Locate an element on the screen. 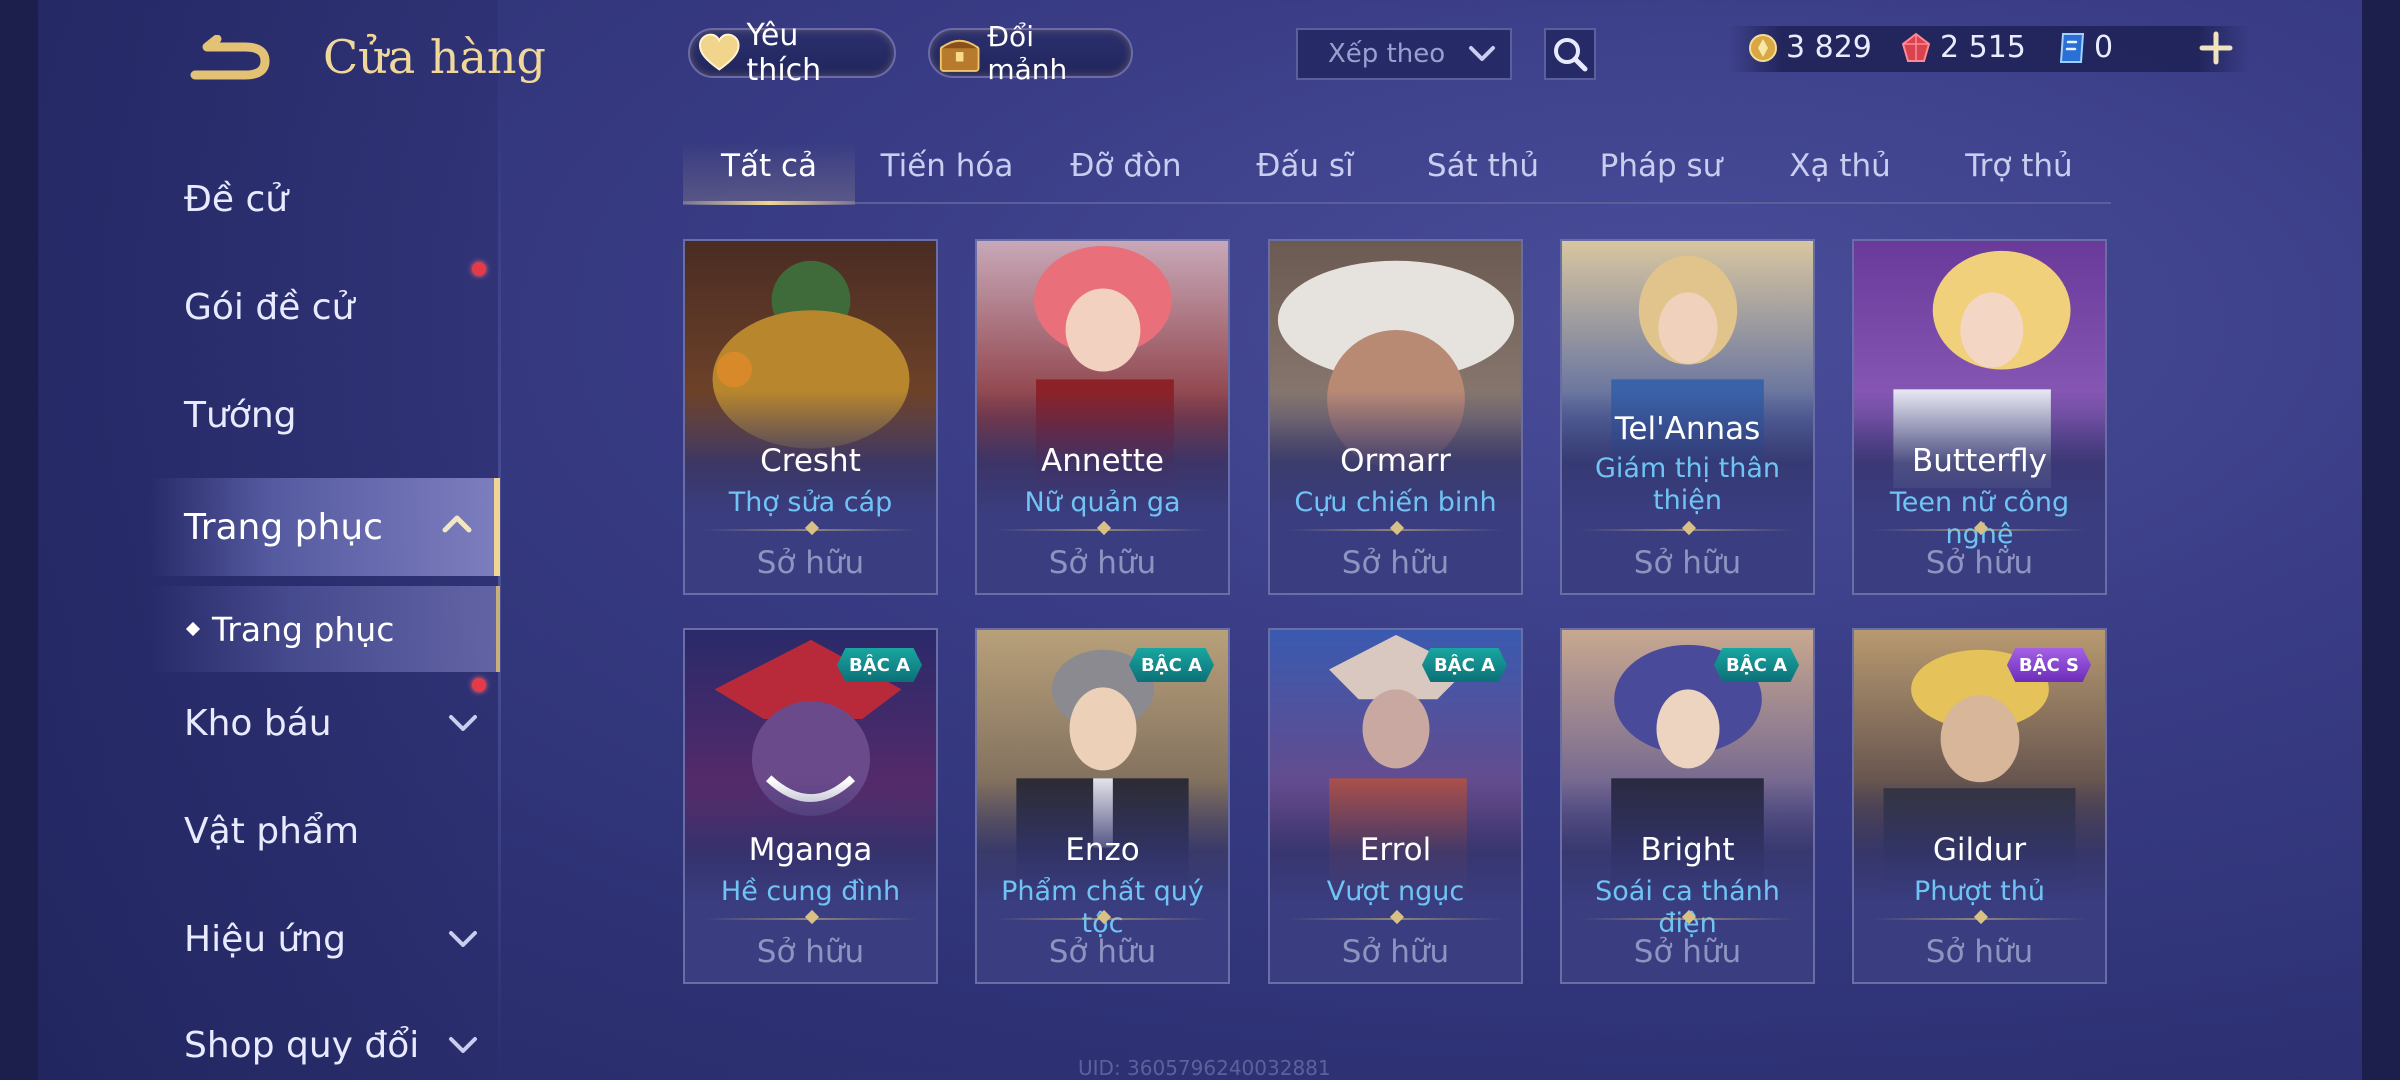 This screenshot has height=1080, width=2400. tab-fighter: Đấu sĩ is located at coordinates (1304, 166).